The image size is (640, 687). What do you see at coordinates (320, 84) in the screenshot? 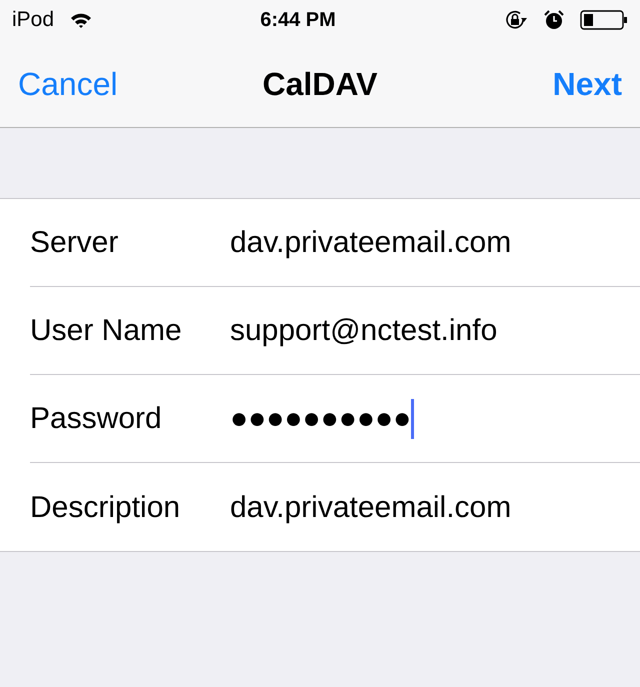
I see `screen-title: CalDAV` at bounding box center [320, 84].